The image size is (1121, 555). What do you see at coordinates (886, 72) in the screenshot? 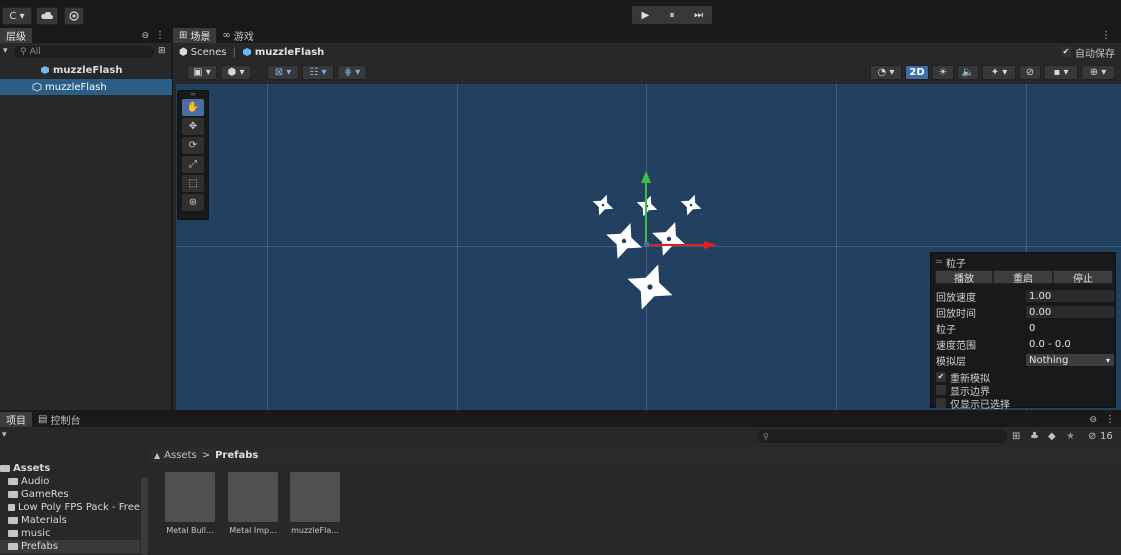
I see `shading-dropdown: ◔ ▾` at bounding box center [886, 72].